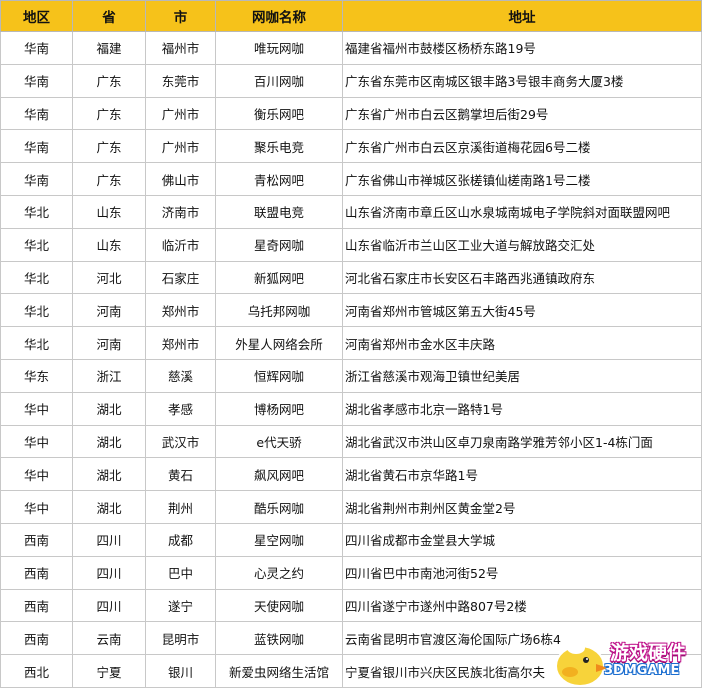 This screenshot has width=702, height=695. I want to click on column-header-cafe-name: 网咖名称, so click(279, 16).